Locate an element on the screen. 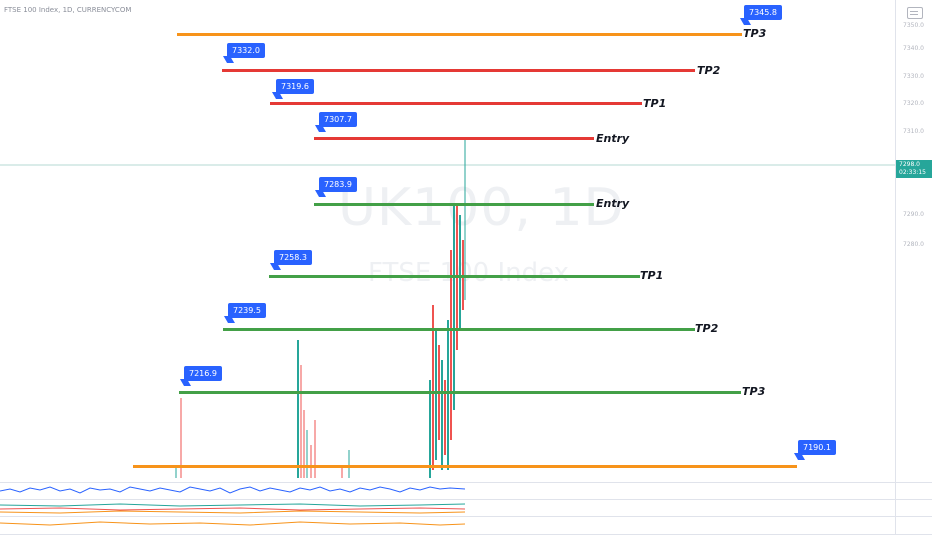 The width and height of the screenshot is (932, 551). sell-tp3-line is located at coordinates (459, 34).